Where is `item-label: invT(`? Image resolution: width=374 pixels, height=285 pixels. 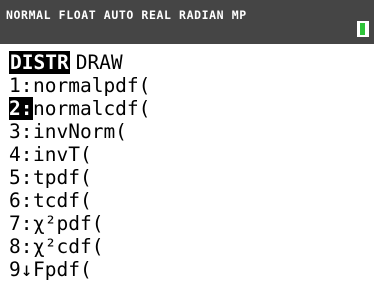
item-label: invT( is located at coordinates (62, 154).